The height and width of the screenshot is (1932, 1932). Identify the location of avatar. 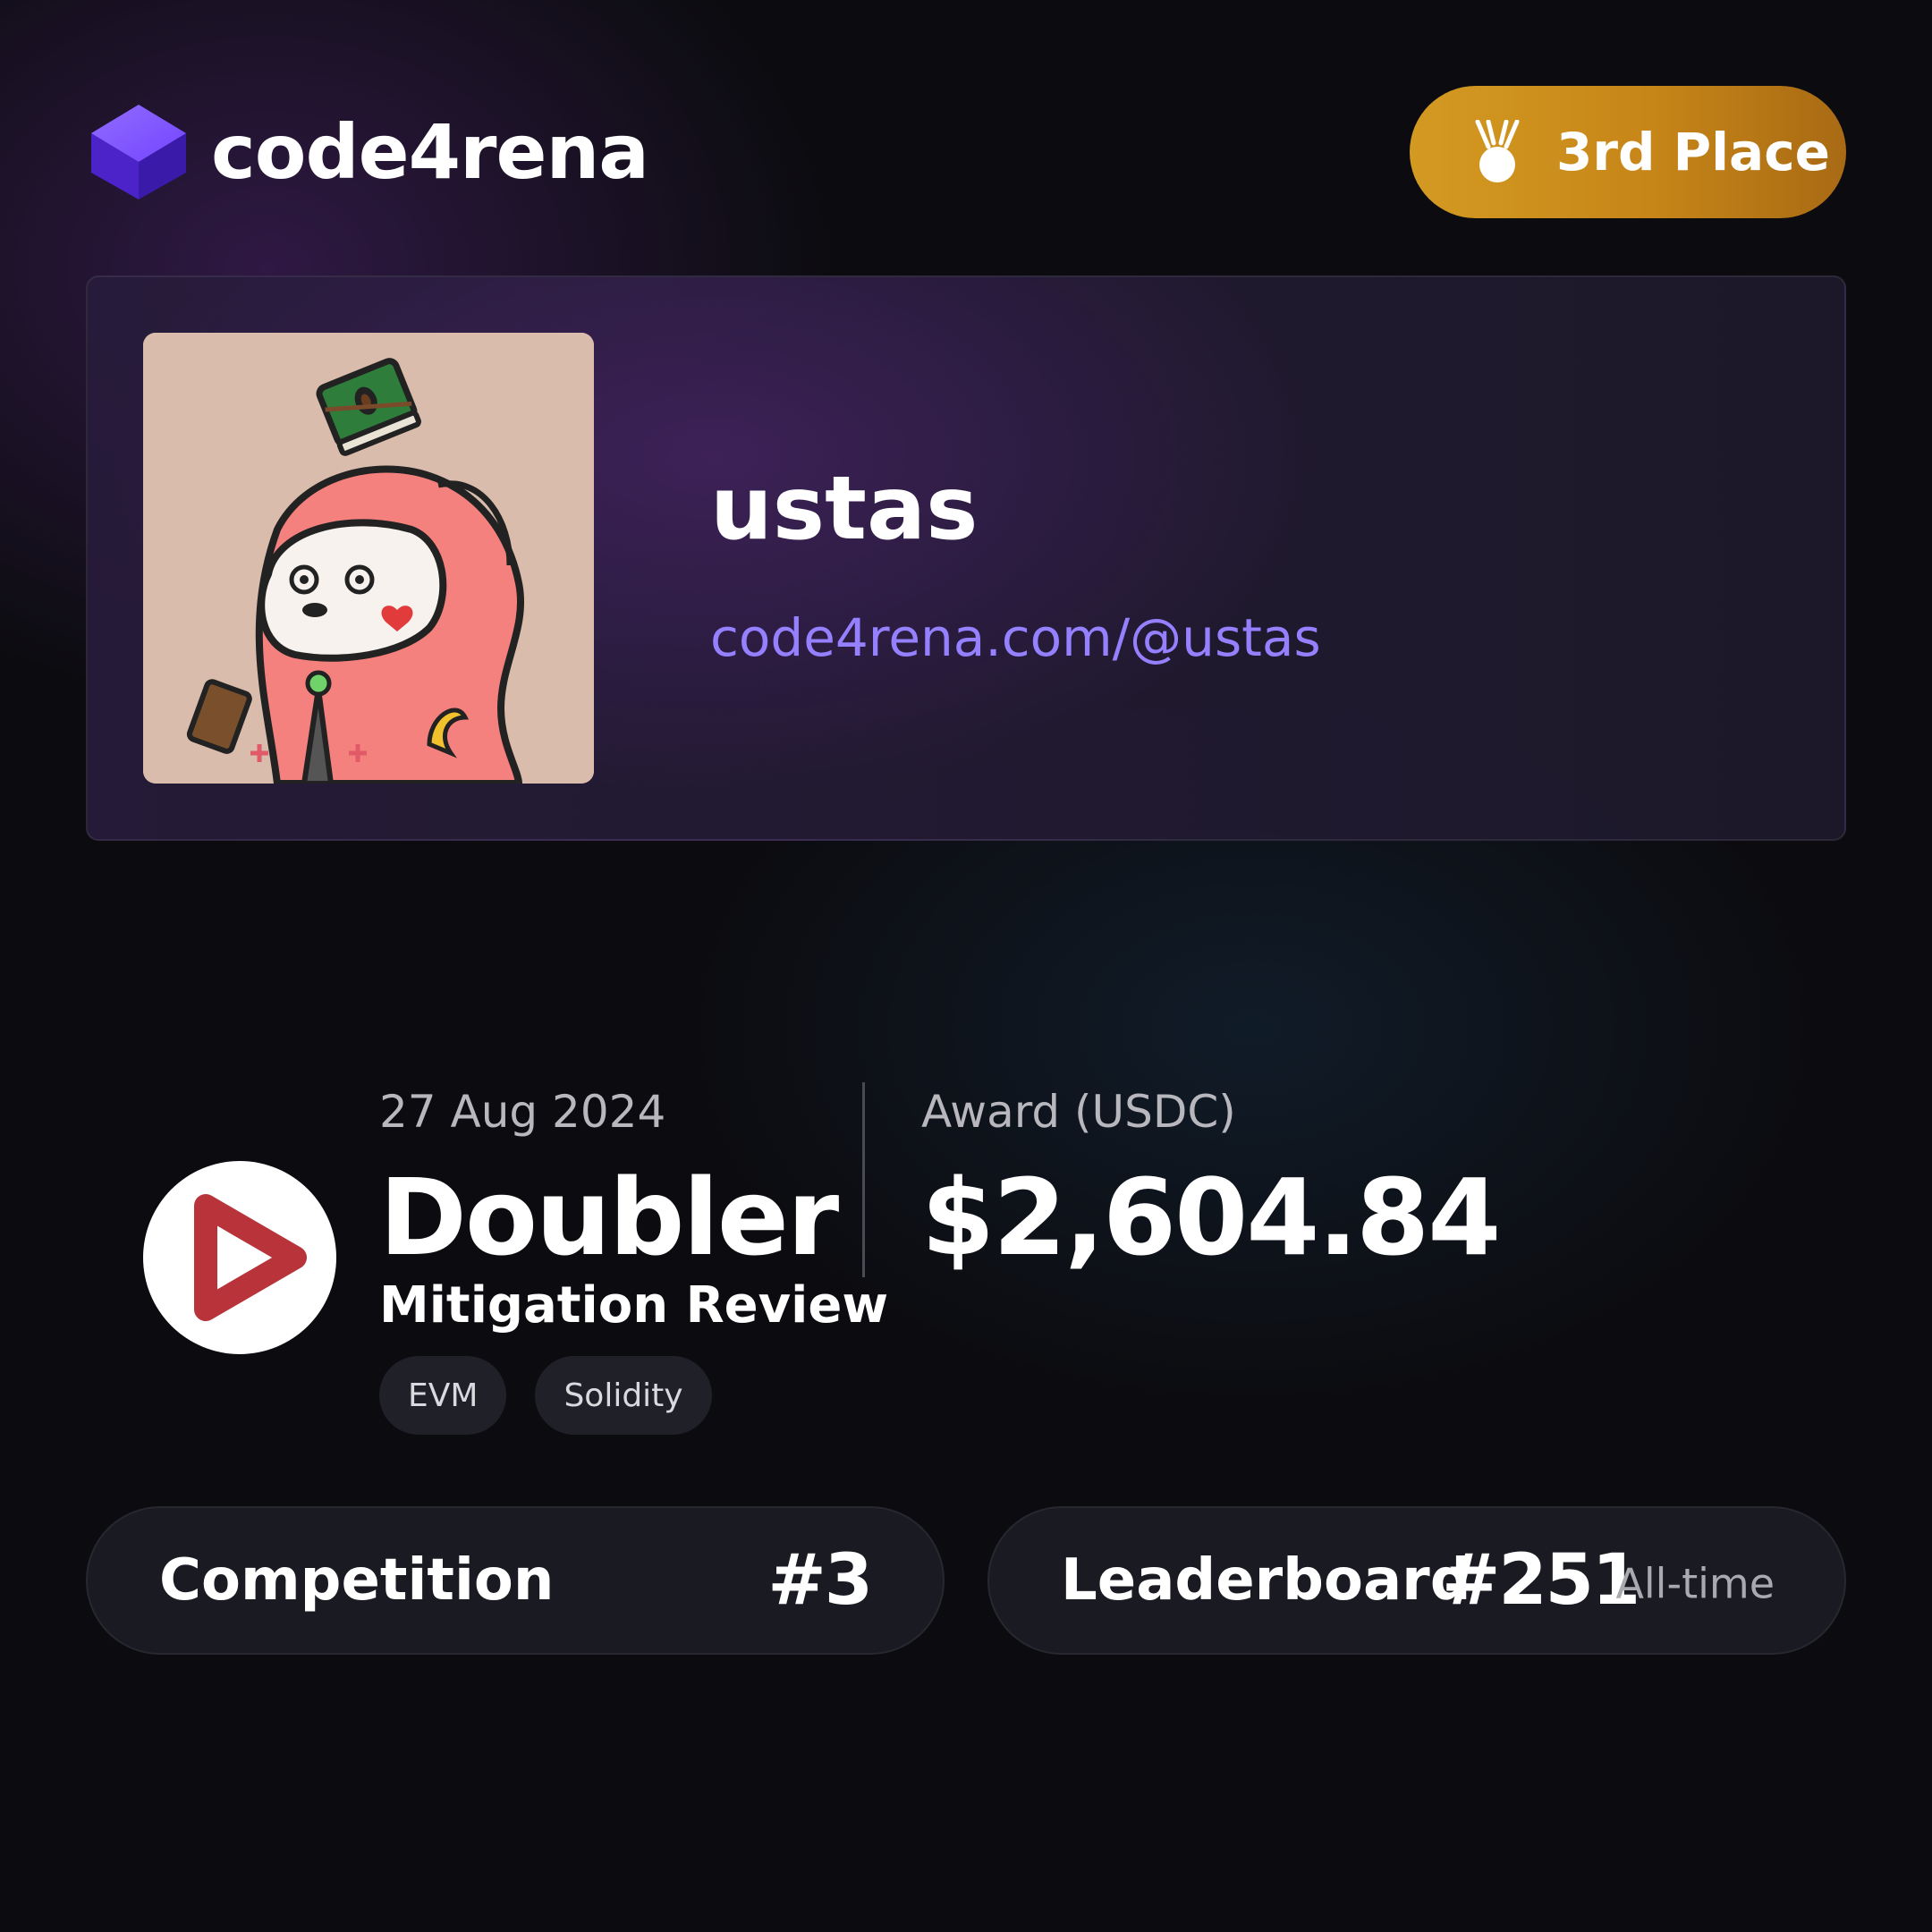
(368, 558).